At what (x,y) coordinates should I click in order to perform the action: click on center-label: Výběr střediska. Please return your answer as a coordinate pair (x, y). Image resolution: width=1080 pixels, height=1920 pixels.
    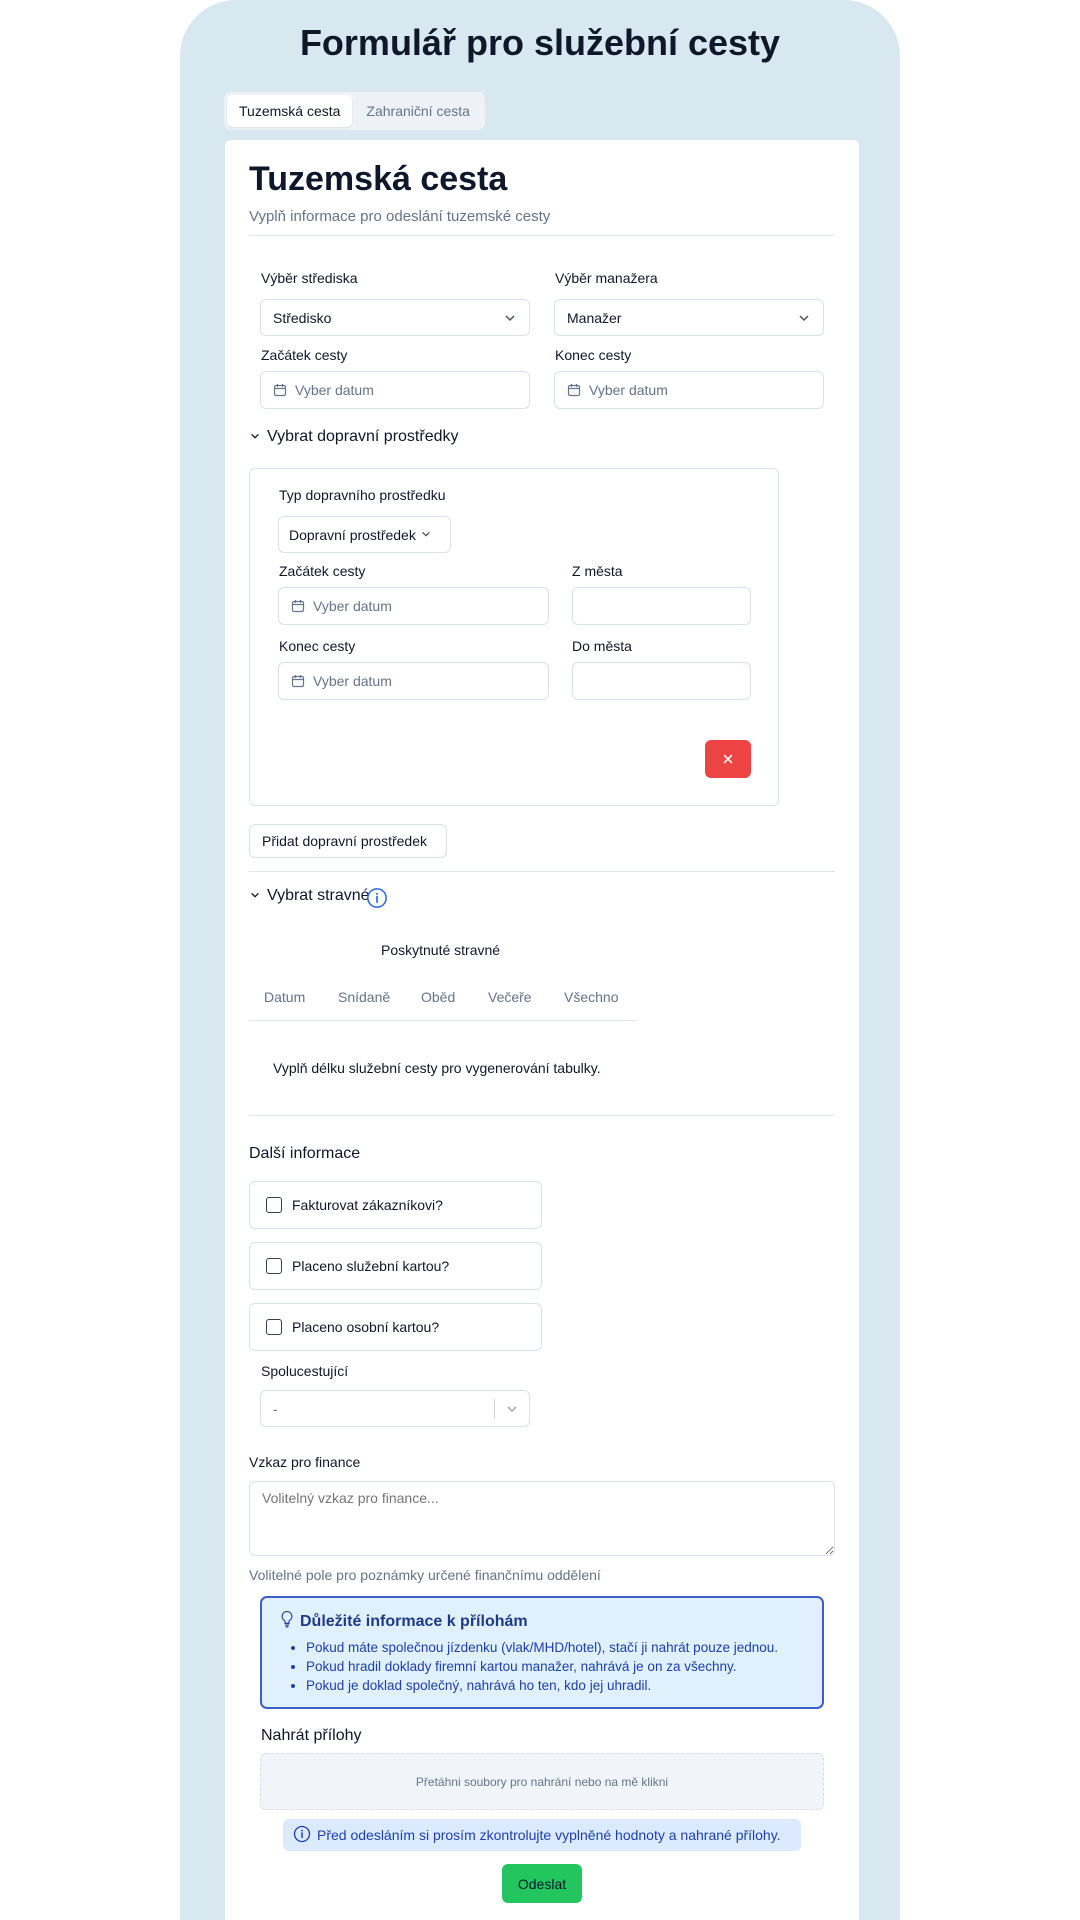
    Looking at the image, I should click on (309, 278).